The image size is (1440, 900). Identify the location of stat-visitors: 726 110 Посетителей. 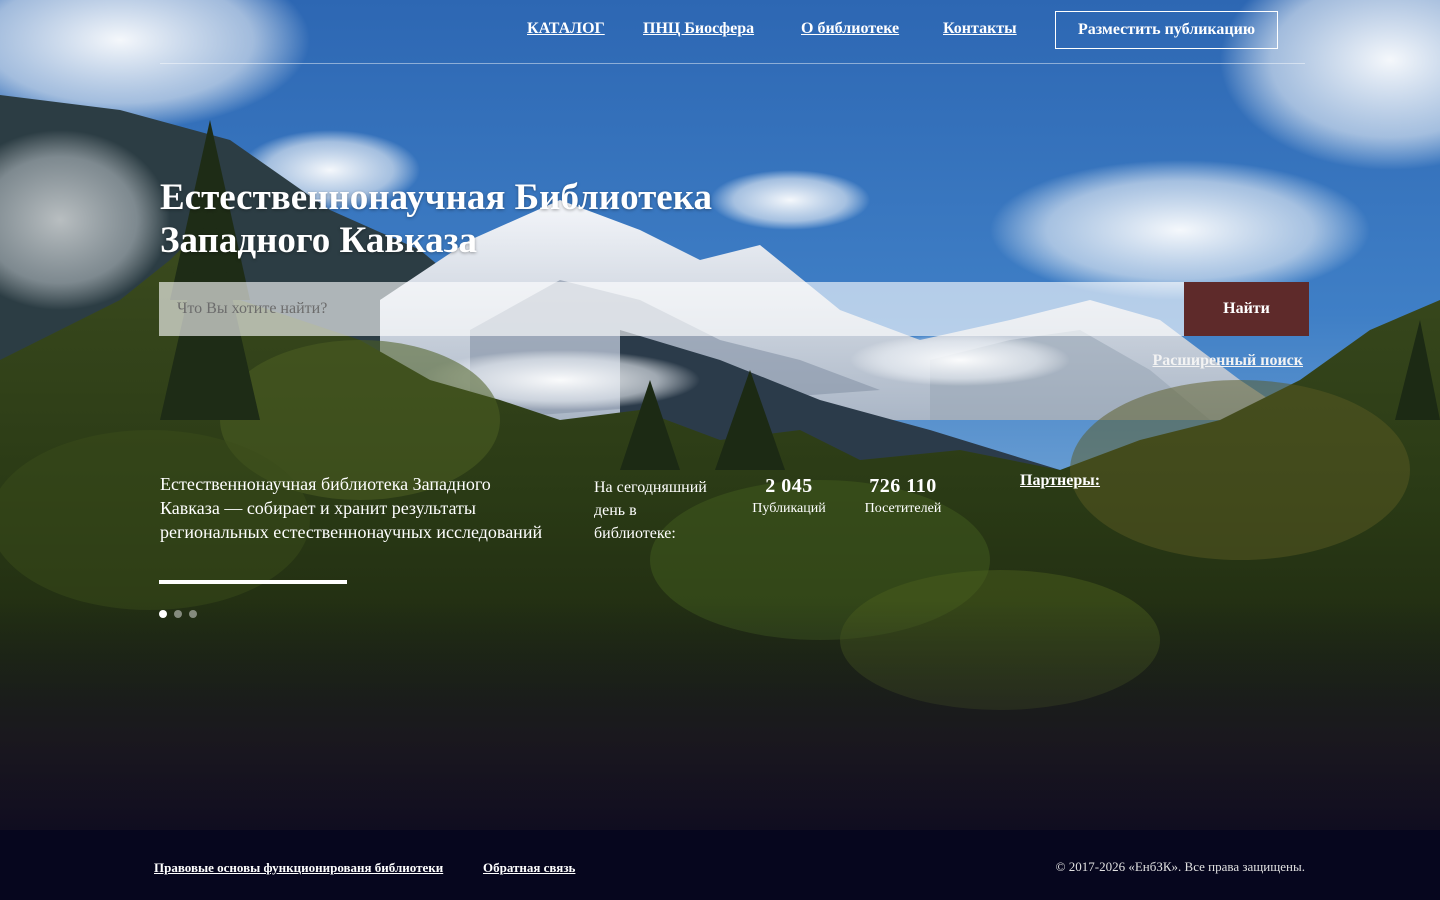
(903, 497).